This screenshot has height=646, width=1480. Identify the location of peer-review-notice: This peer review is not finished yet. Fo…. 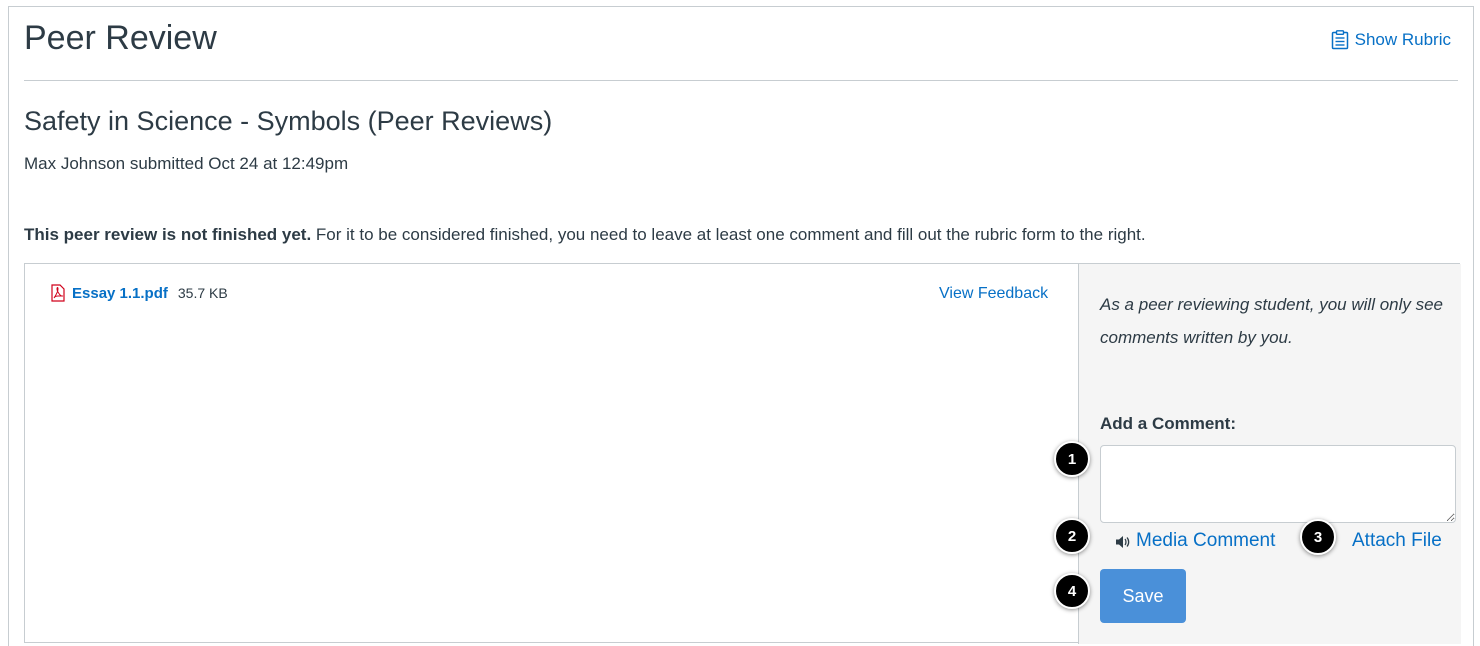
(585, 235).